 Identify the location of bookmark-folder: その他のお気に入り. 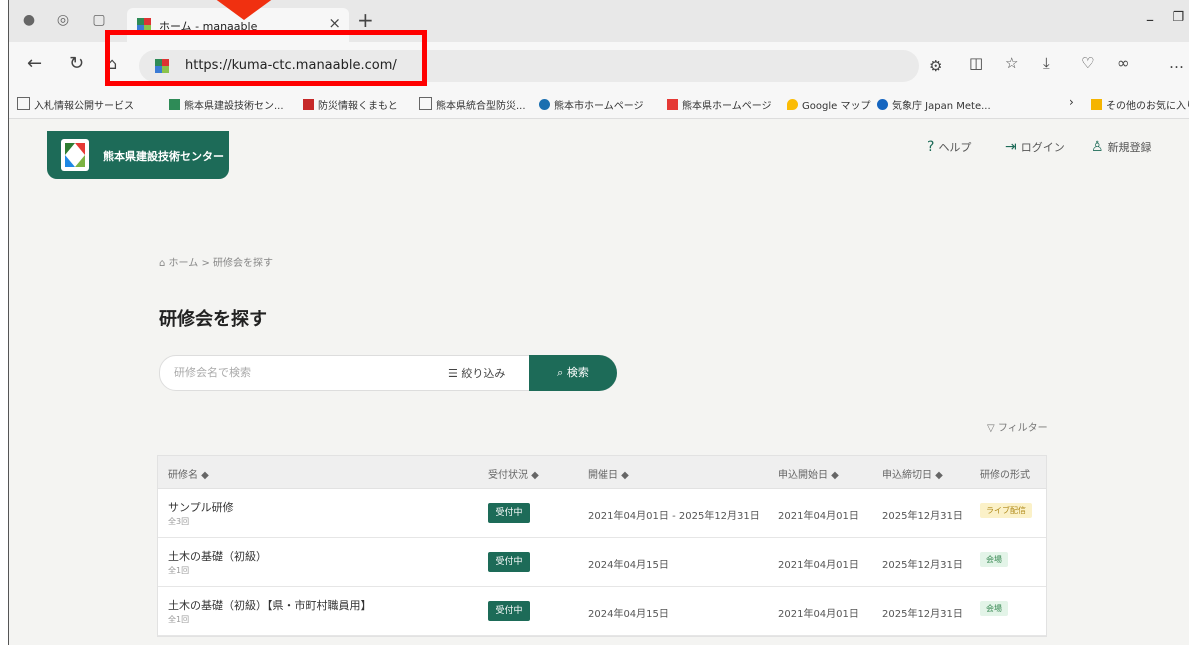
(1140, 104).